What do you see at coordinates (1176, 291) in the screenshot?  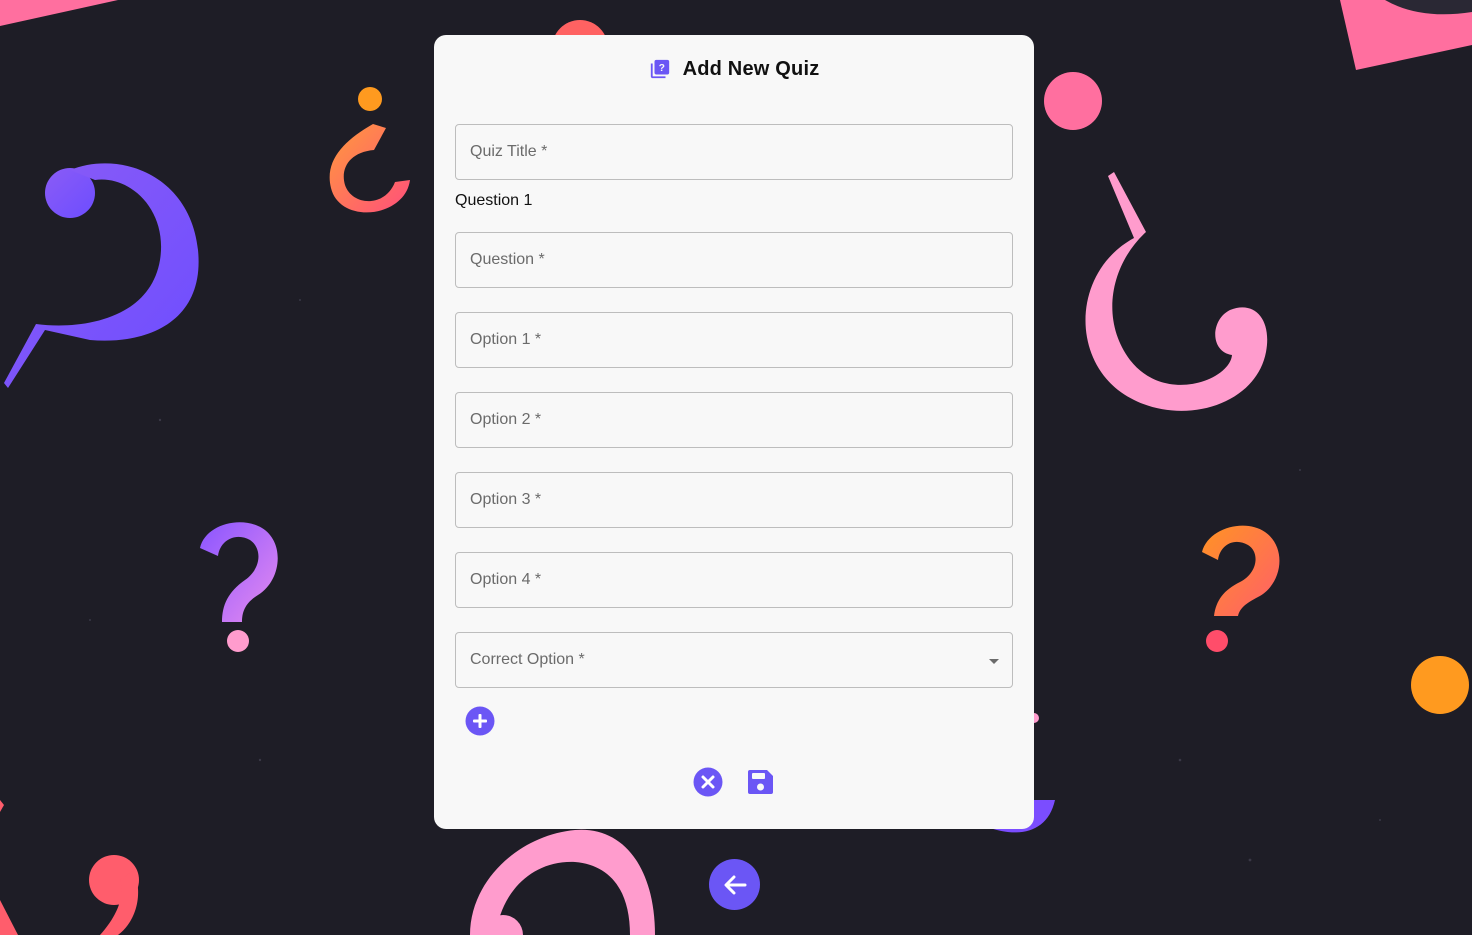 I see `decor-inverted-question-mark-pink` at bounding box center [1176, 291].